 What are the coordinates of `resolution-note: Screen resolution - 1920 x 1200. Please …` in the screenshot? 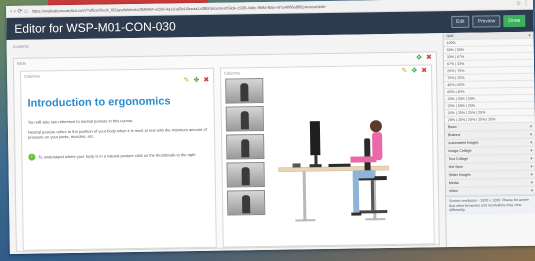 It's located at (490, 204).